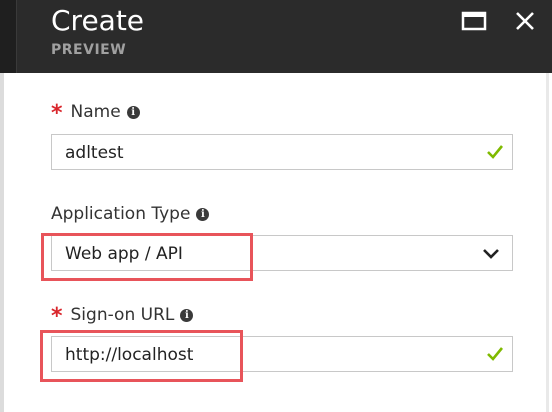 Image resolution: width=552 pixels, height=412 pixels. I want to click on close-icon, so click(525, 21).